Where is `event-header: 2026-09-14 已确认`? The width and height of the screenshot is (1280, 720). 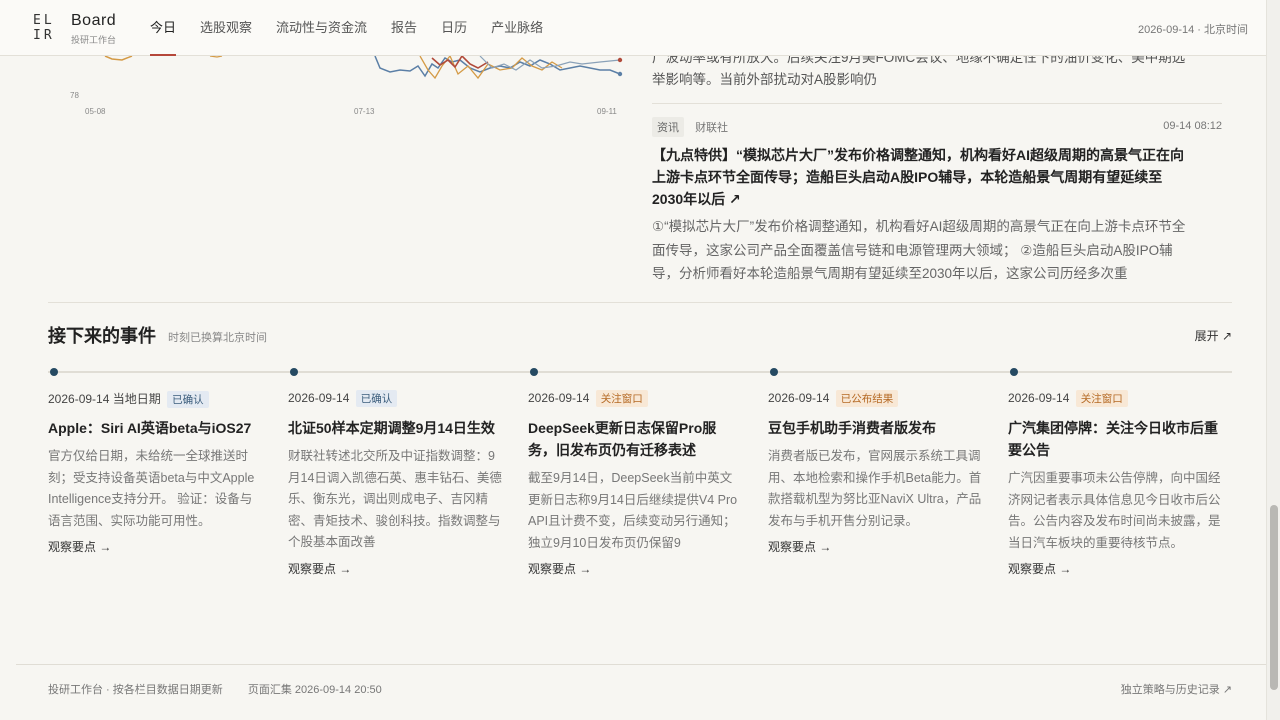
event-header: 2026-09-14 已确认 is located at coordinates (395, 399).